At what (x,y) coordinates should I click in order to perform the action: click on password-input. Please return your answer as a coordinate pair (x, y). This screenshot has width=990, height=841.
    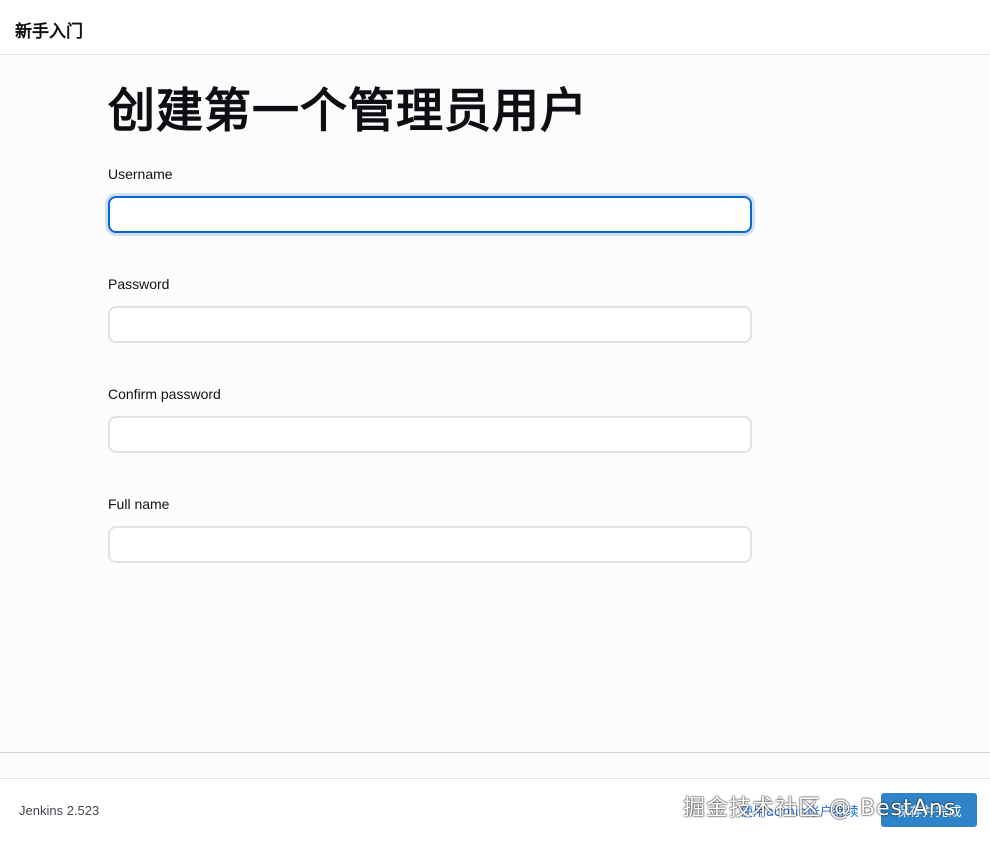
    Looking at the image, I should click on (430, 324).